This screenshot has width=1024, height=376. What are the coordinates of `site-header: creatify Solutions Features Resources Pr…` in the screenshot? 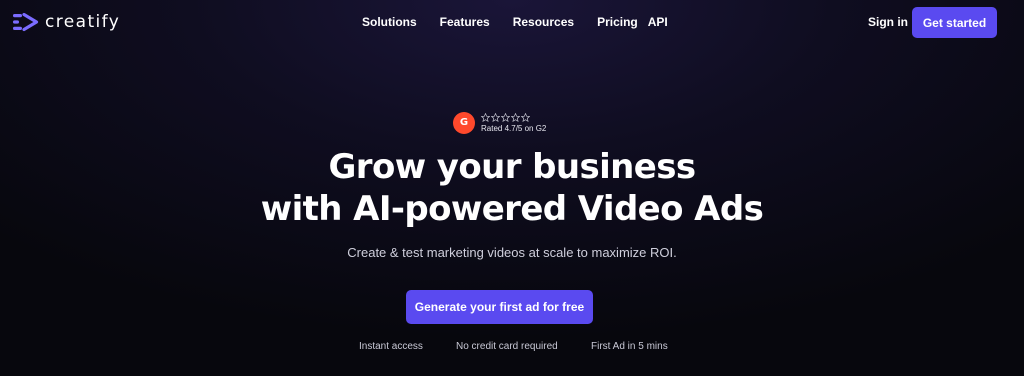 It's located at (512, 22).